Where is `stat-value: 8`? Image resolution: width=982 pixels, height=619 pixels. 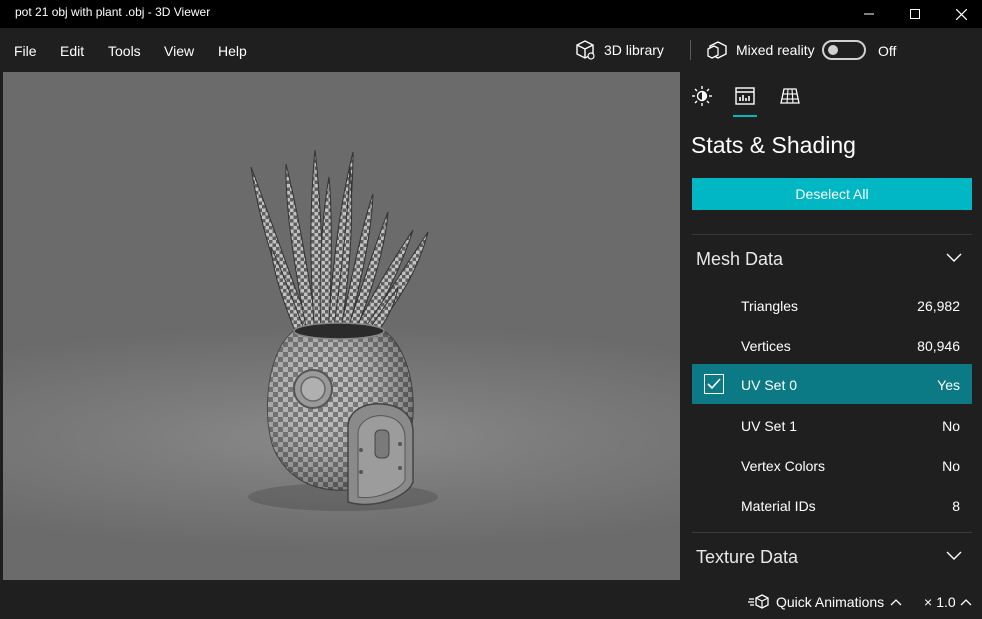
stat-value: 8 is located at coordinates (956, 506).